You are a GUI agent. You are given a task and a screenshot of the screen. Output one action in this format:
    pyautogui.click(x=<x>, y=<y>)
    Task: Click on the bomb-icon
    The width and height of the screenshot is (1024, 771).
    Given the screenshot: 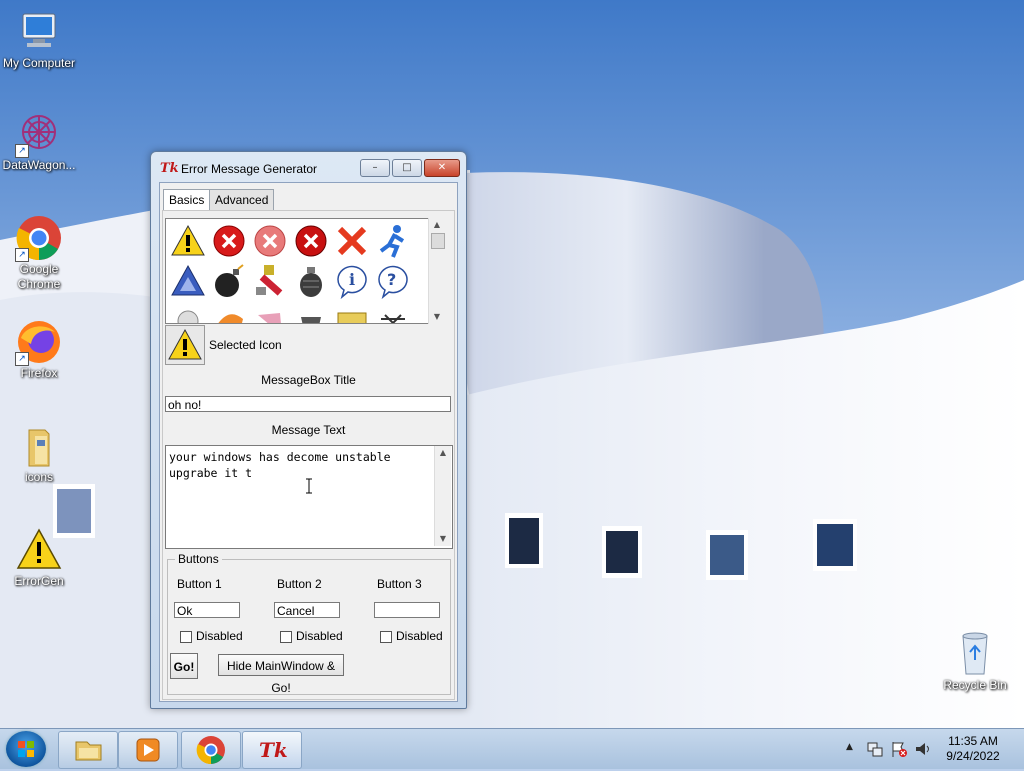 What is the action you would take?
    pyautogui.click(x=229, y=281)
    